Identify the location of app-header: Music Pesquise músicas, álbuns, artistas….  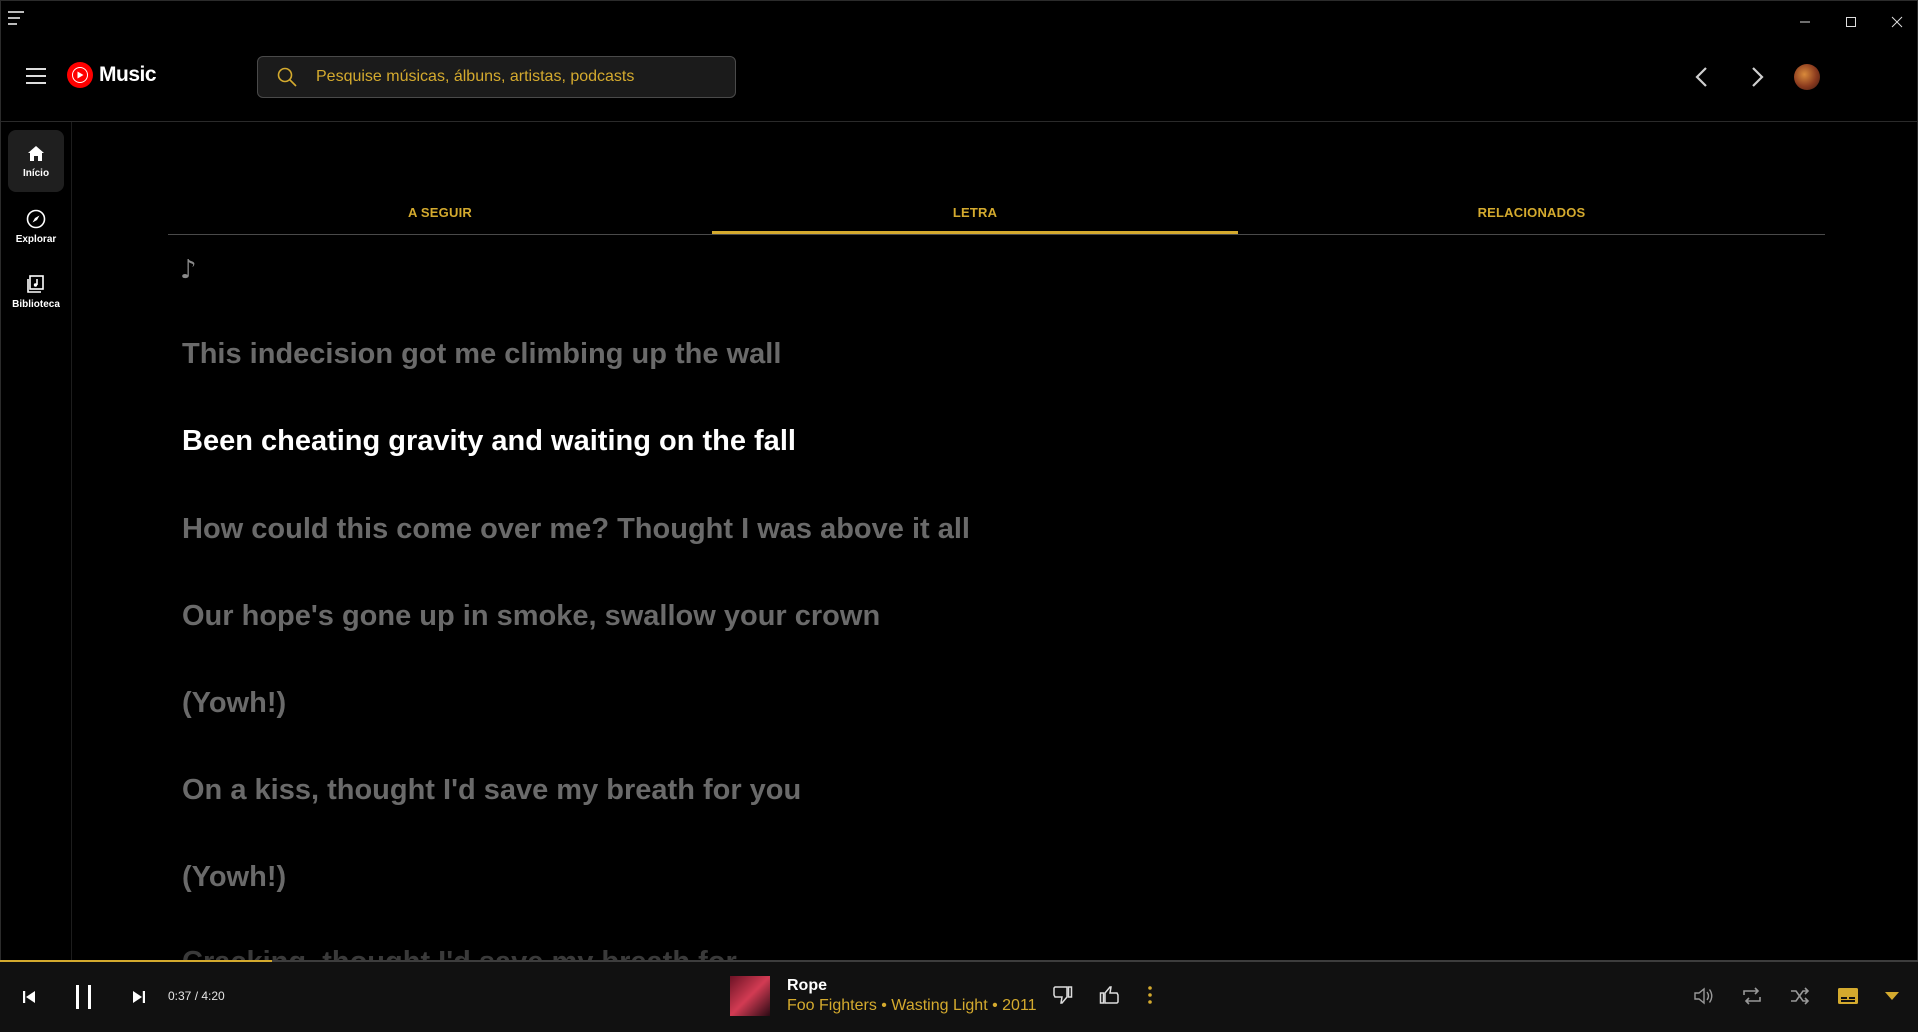
(959, 83).